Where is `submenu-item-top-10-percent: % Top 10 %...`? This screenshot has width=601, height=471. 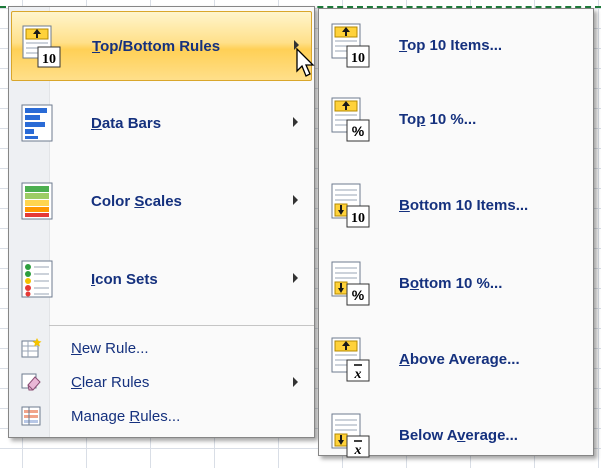 submenu-item-top-10-percent: % Top 10 %... is located at coordinates (456, 120).